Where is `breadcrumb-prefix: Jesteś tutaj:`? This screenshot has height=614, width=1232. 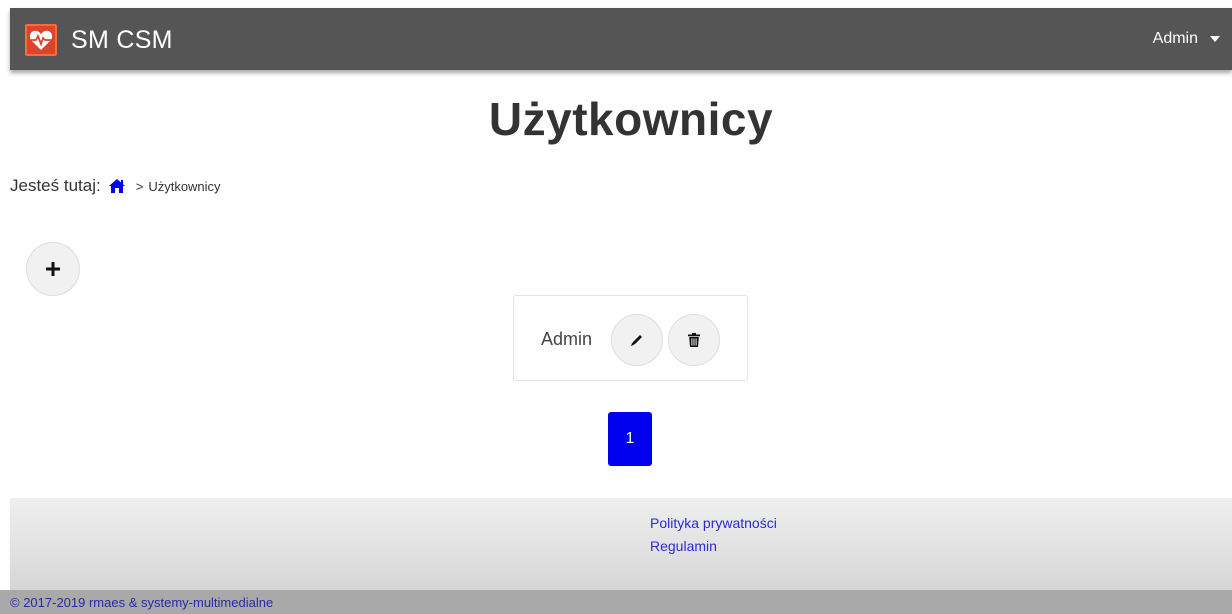
breadcrumb-prefix: Jesteś tutaj: is located at coordinates (55, 185).